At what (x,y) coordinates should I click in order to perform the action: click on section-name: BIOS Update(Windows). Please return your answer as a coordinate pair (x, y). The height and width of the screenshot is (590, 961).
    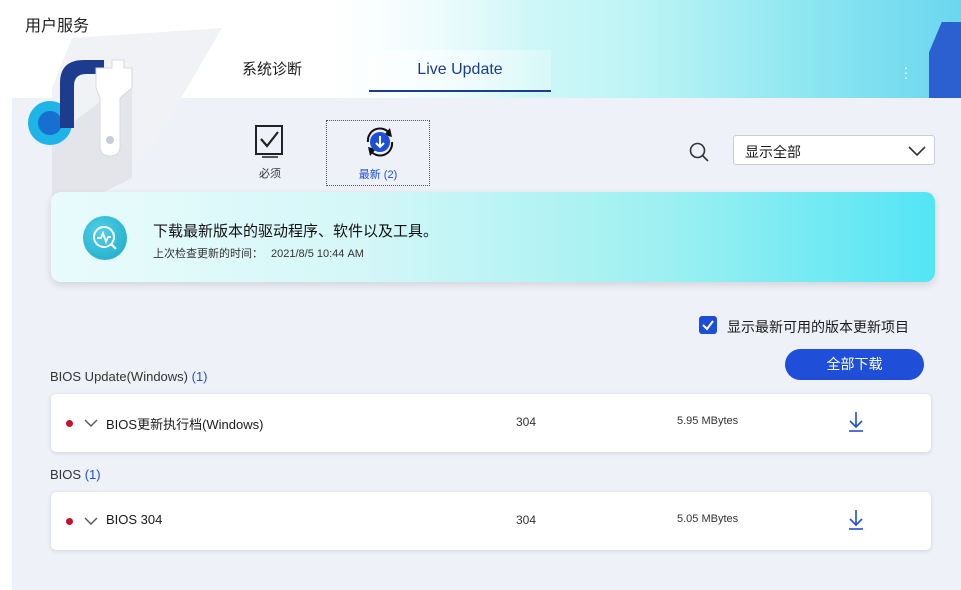
    Looking at the image, I should click on (119, 376).